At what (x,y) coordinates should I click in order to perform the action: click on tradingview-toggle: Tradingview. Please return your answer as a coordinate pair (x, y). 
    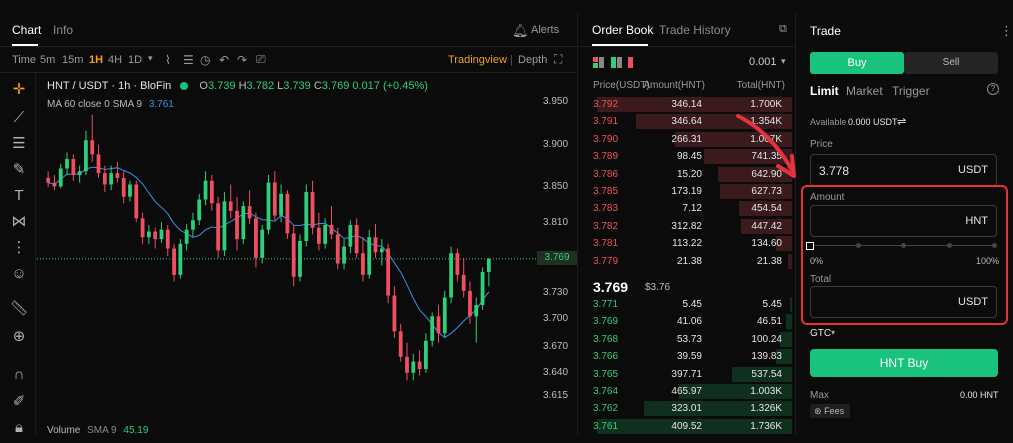
    Looking at the image, I should click on (477, 60).